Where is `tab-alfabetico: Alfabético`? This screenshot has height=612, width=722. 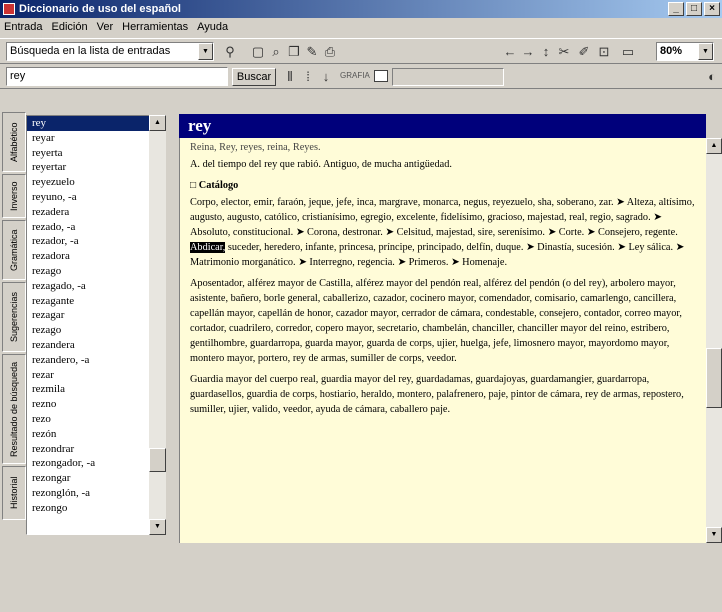 tab-alfabetico: Alfabético is located at coordinates (14, 142).